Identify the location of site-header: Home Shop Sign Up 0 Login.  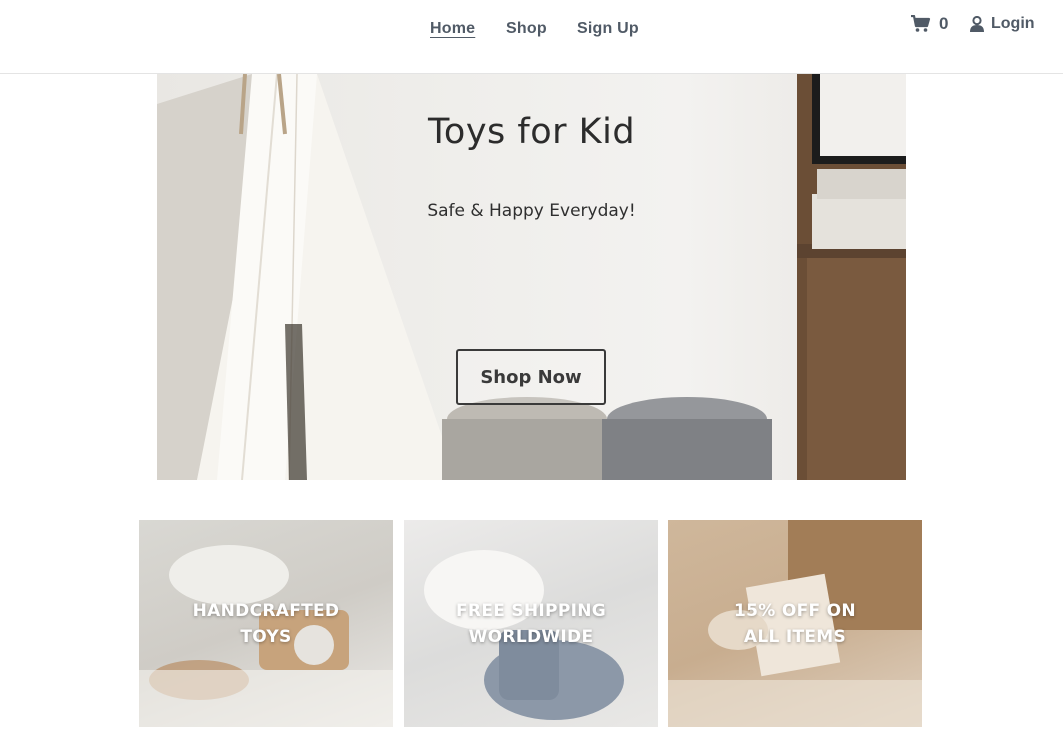
(531, 37).